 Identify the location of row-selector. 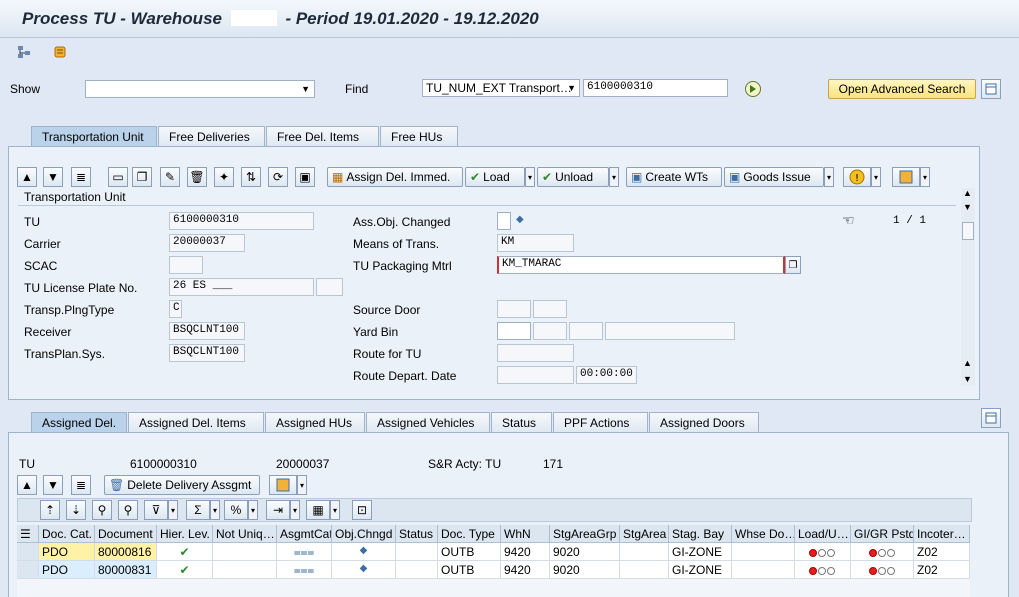
(28, 552).